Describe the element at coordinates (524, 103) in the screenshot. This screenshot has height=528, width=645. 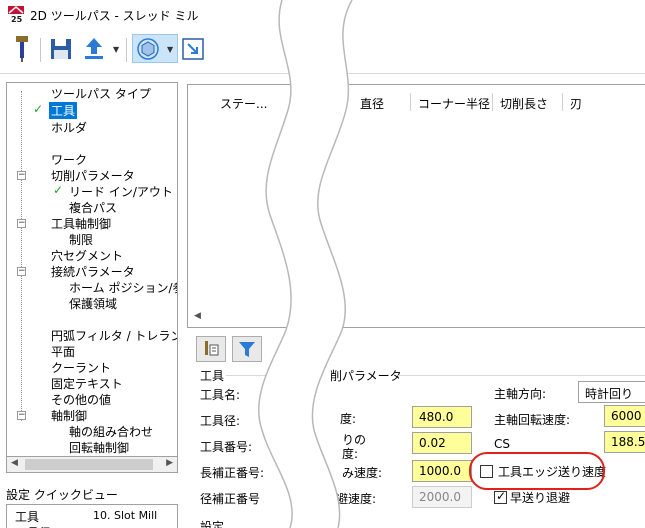
I see `column-header: 切削長さ` at that location.